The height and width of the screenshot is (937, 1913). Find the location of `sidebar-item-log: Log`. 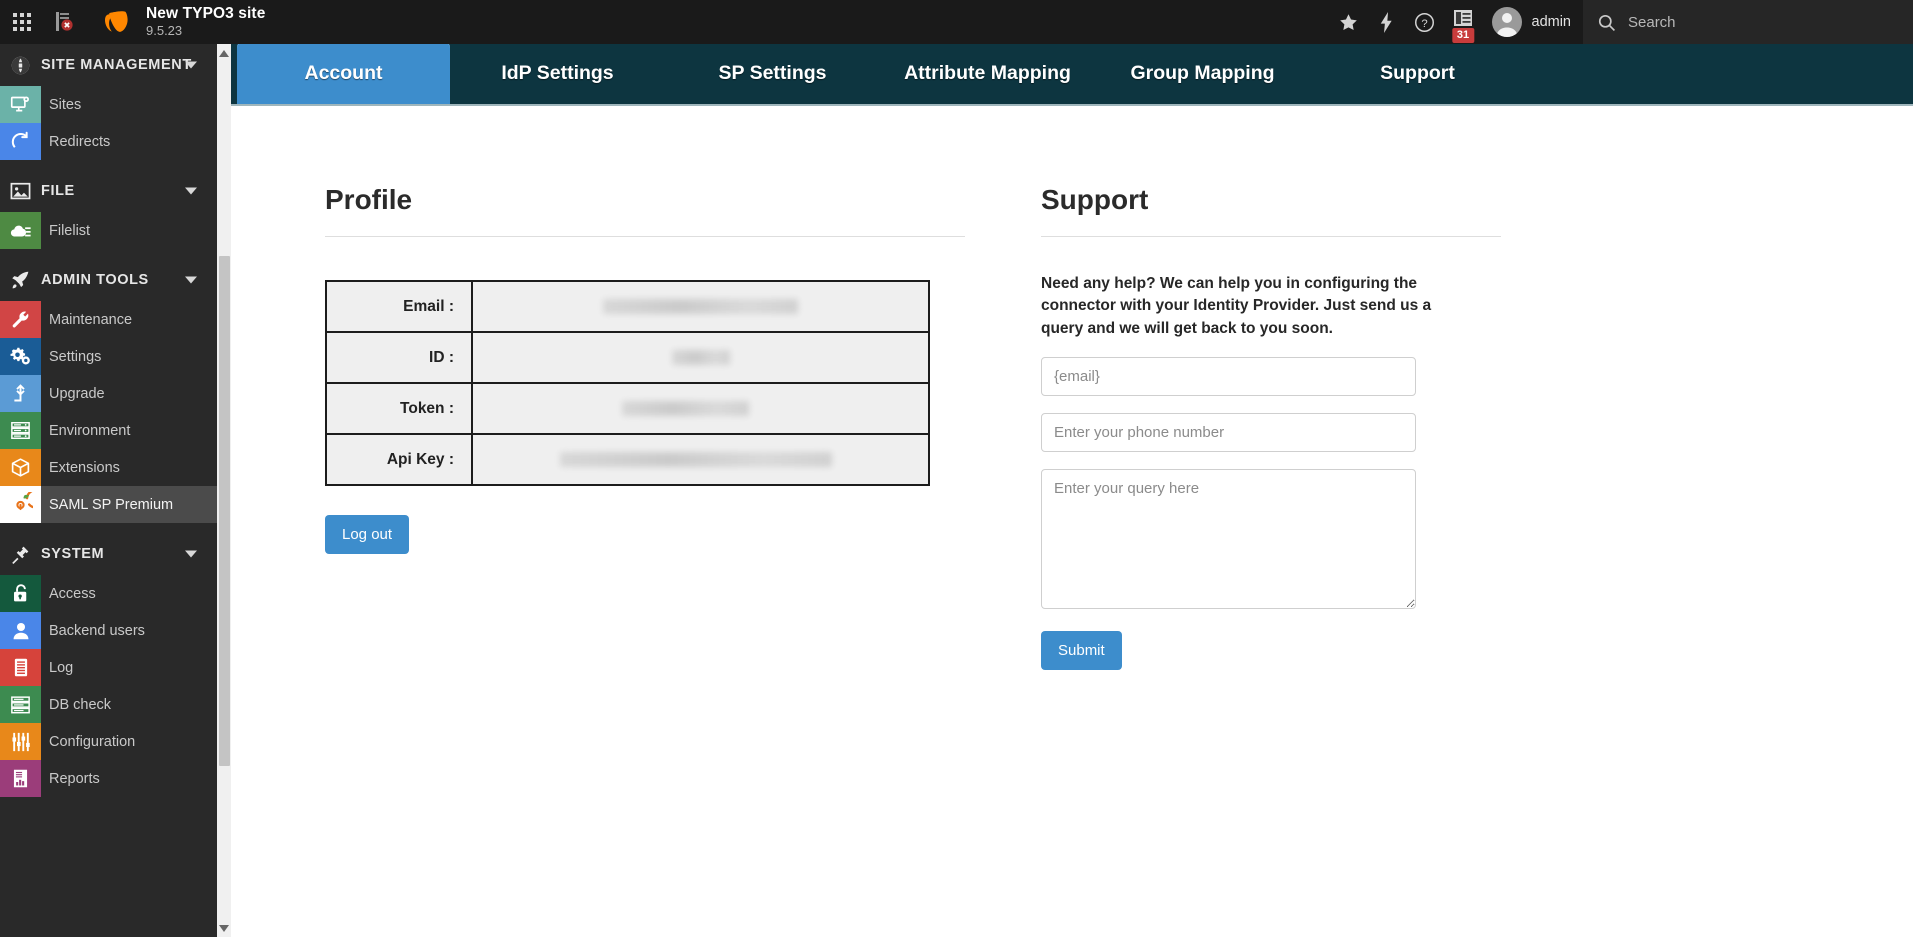

sidebar-item-log: Log is located at coordinates (115, 667).